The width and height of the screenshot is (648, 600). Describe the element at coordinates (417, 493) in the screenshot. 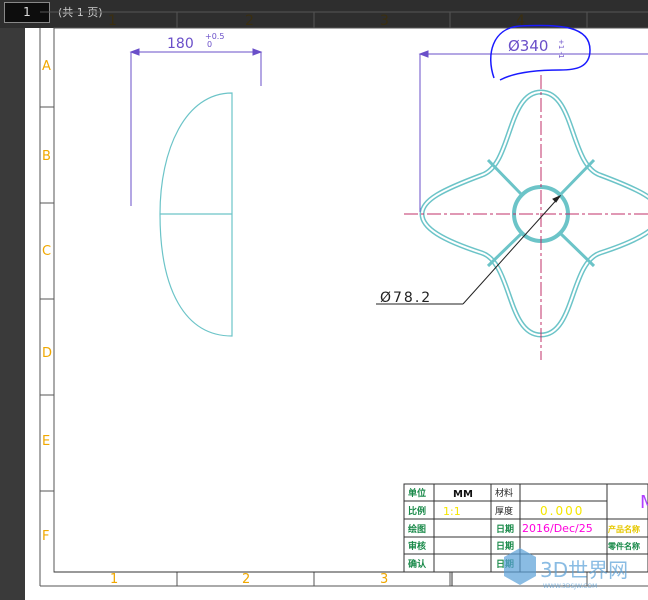

I see `tb-label: 单位` at that location.